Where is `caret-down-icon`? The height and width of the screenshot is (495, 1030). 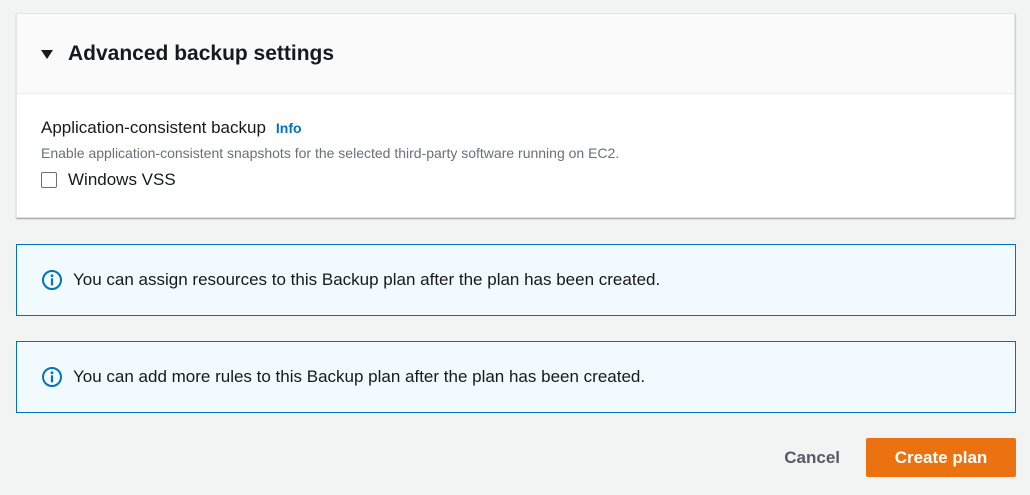 caret-down-icon is located at coordinates (47, 54).